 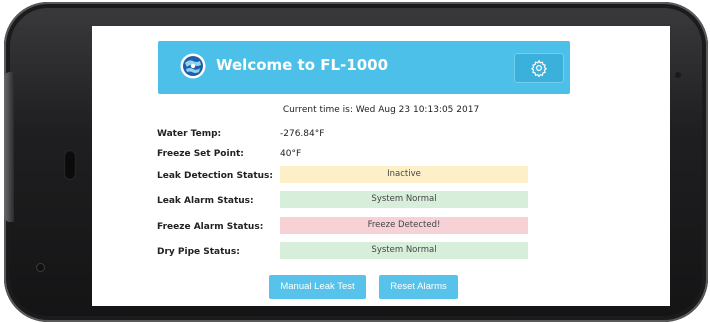 I want to click on leak-detection-status: Inactive, so click(x=404, y=174).